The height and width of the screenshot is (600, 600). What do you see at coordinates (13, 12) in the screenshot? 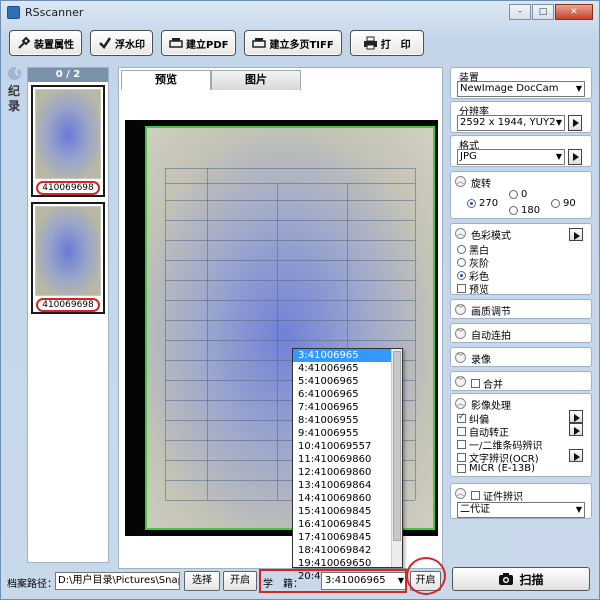
I see `app-icon` at bounding box center [13, 12].